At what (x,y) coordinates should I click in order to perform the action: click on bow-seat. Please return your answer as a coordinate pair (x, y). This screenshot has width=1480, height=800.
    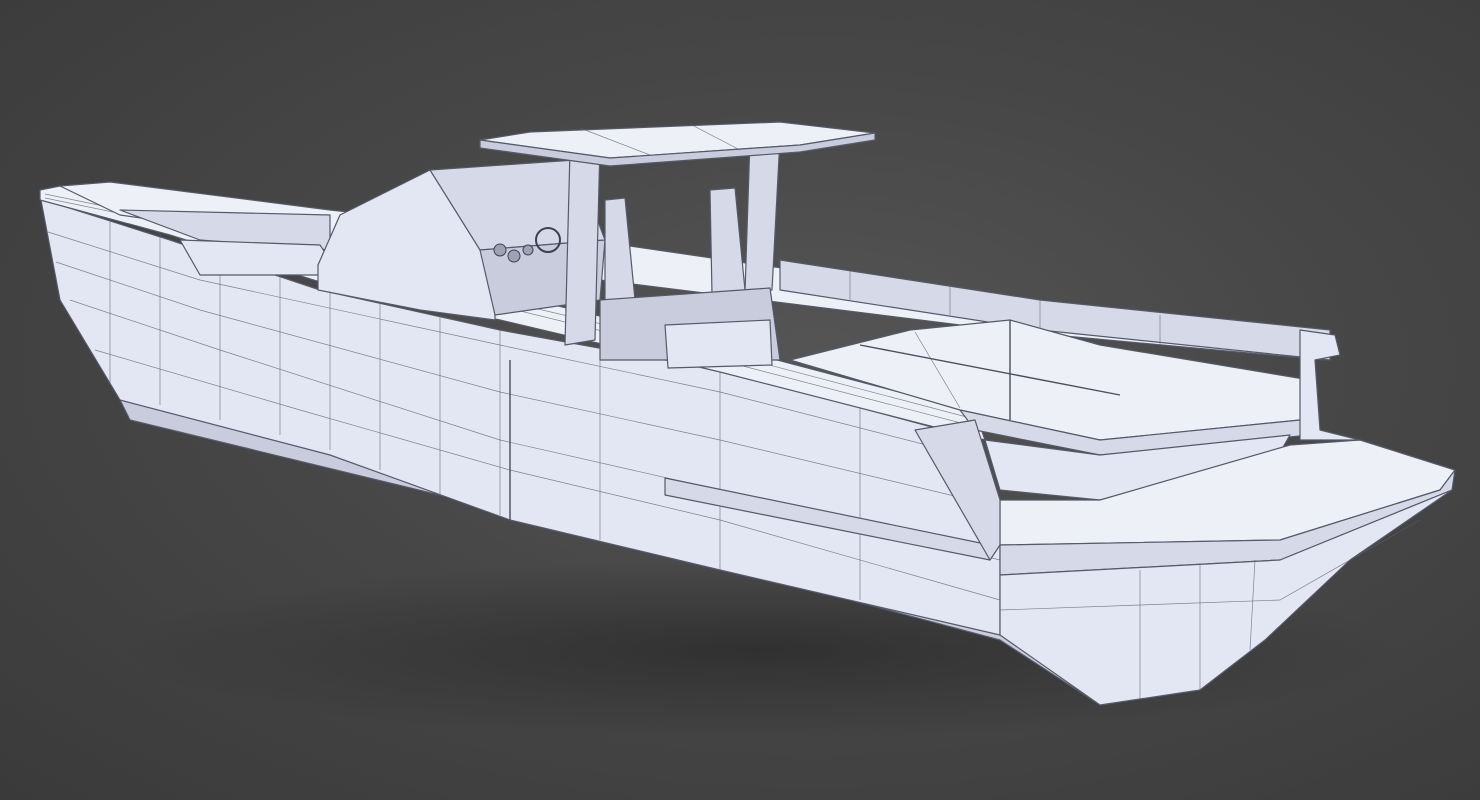
    Looking at the image, I should click on (260, 257).